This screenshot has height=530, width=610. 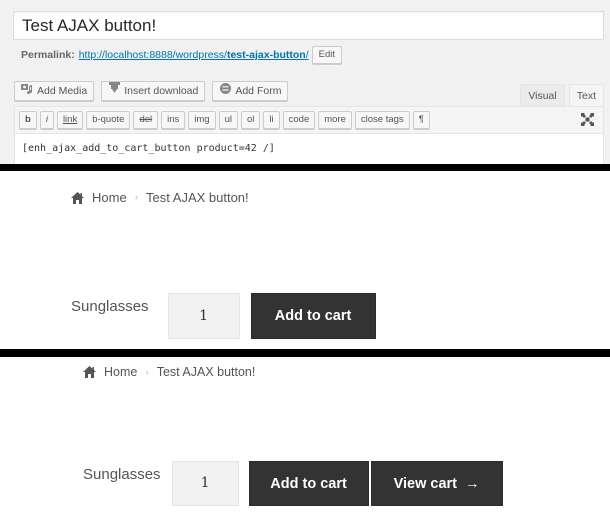 I want to click on form-icon, so click(x=225, y=91).